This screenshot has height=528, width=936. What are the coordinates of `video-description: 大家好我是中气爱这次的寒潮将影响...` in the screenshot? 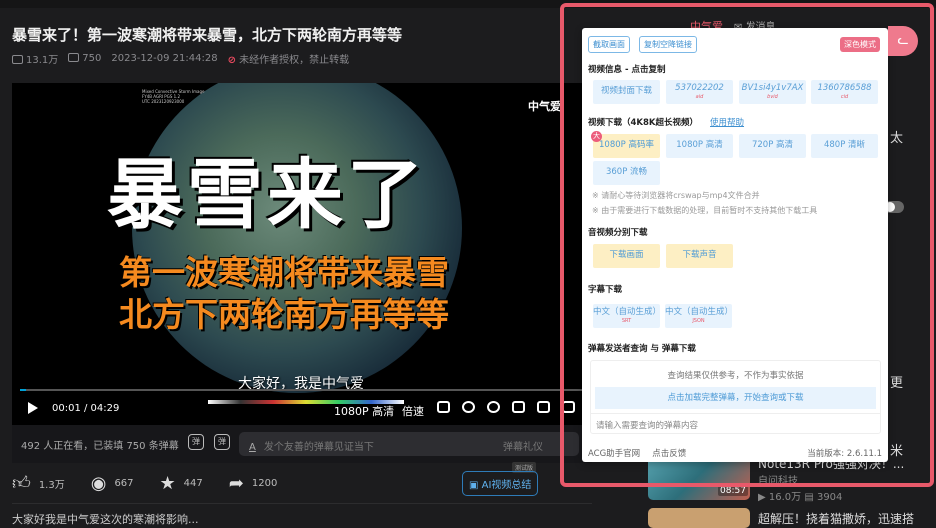 It's located at (105, 519).